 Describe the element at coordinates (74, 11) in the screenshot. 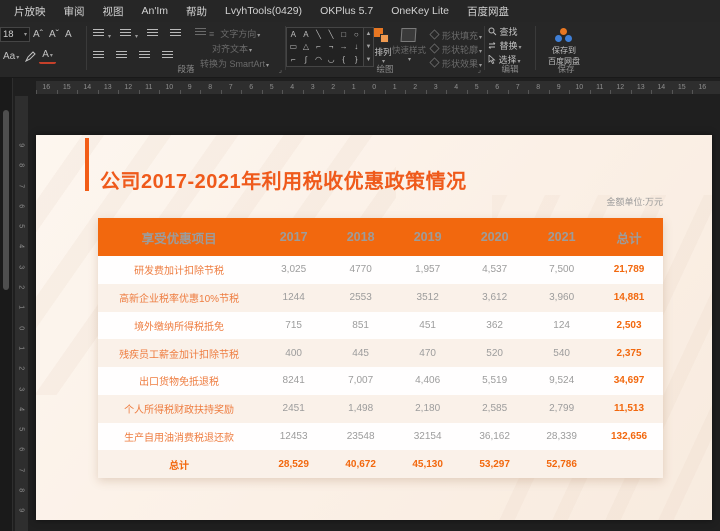

I see `menu-item: 审阅` at that location.